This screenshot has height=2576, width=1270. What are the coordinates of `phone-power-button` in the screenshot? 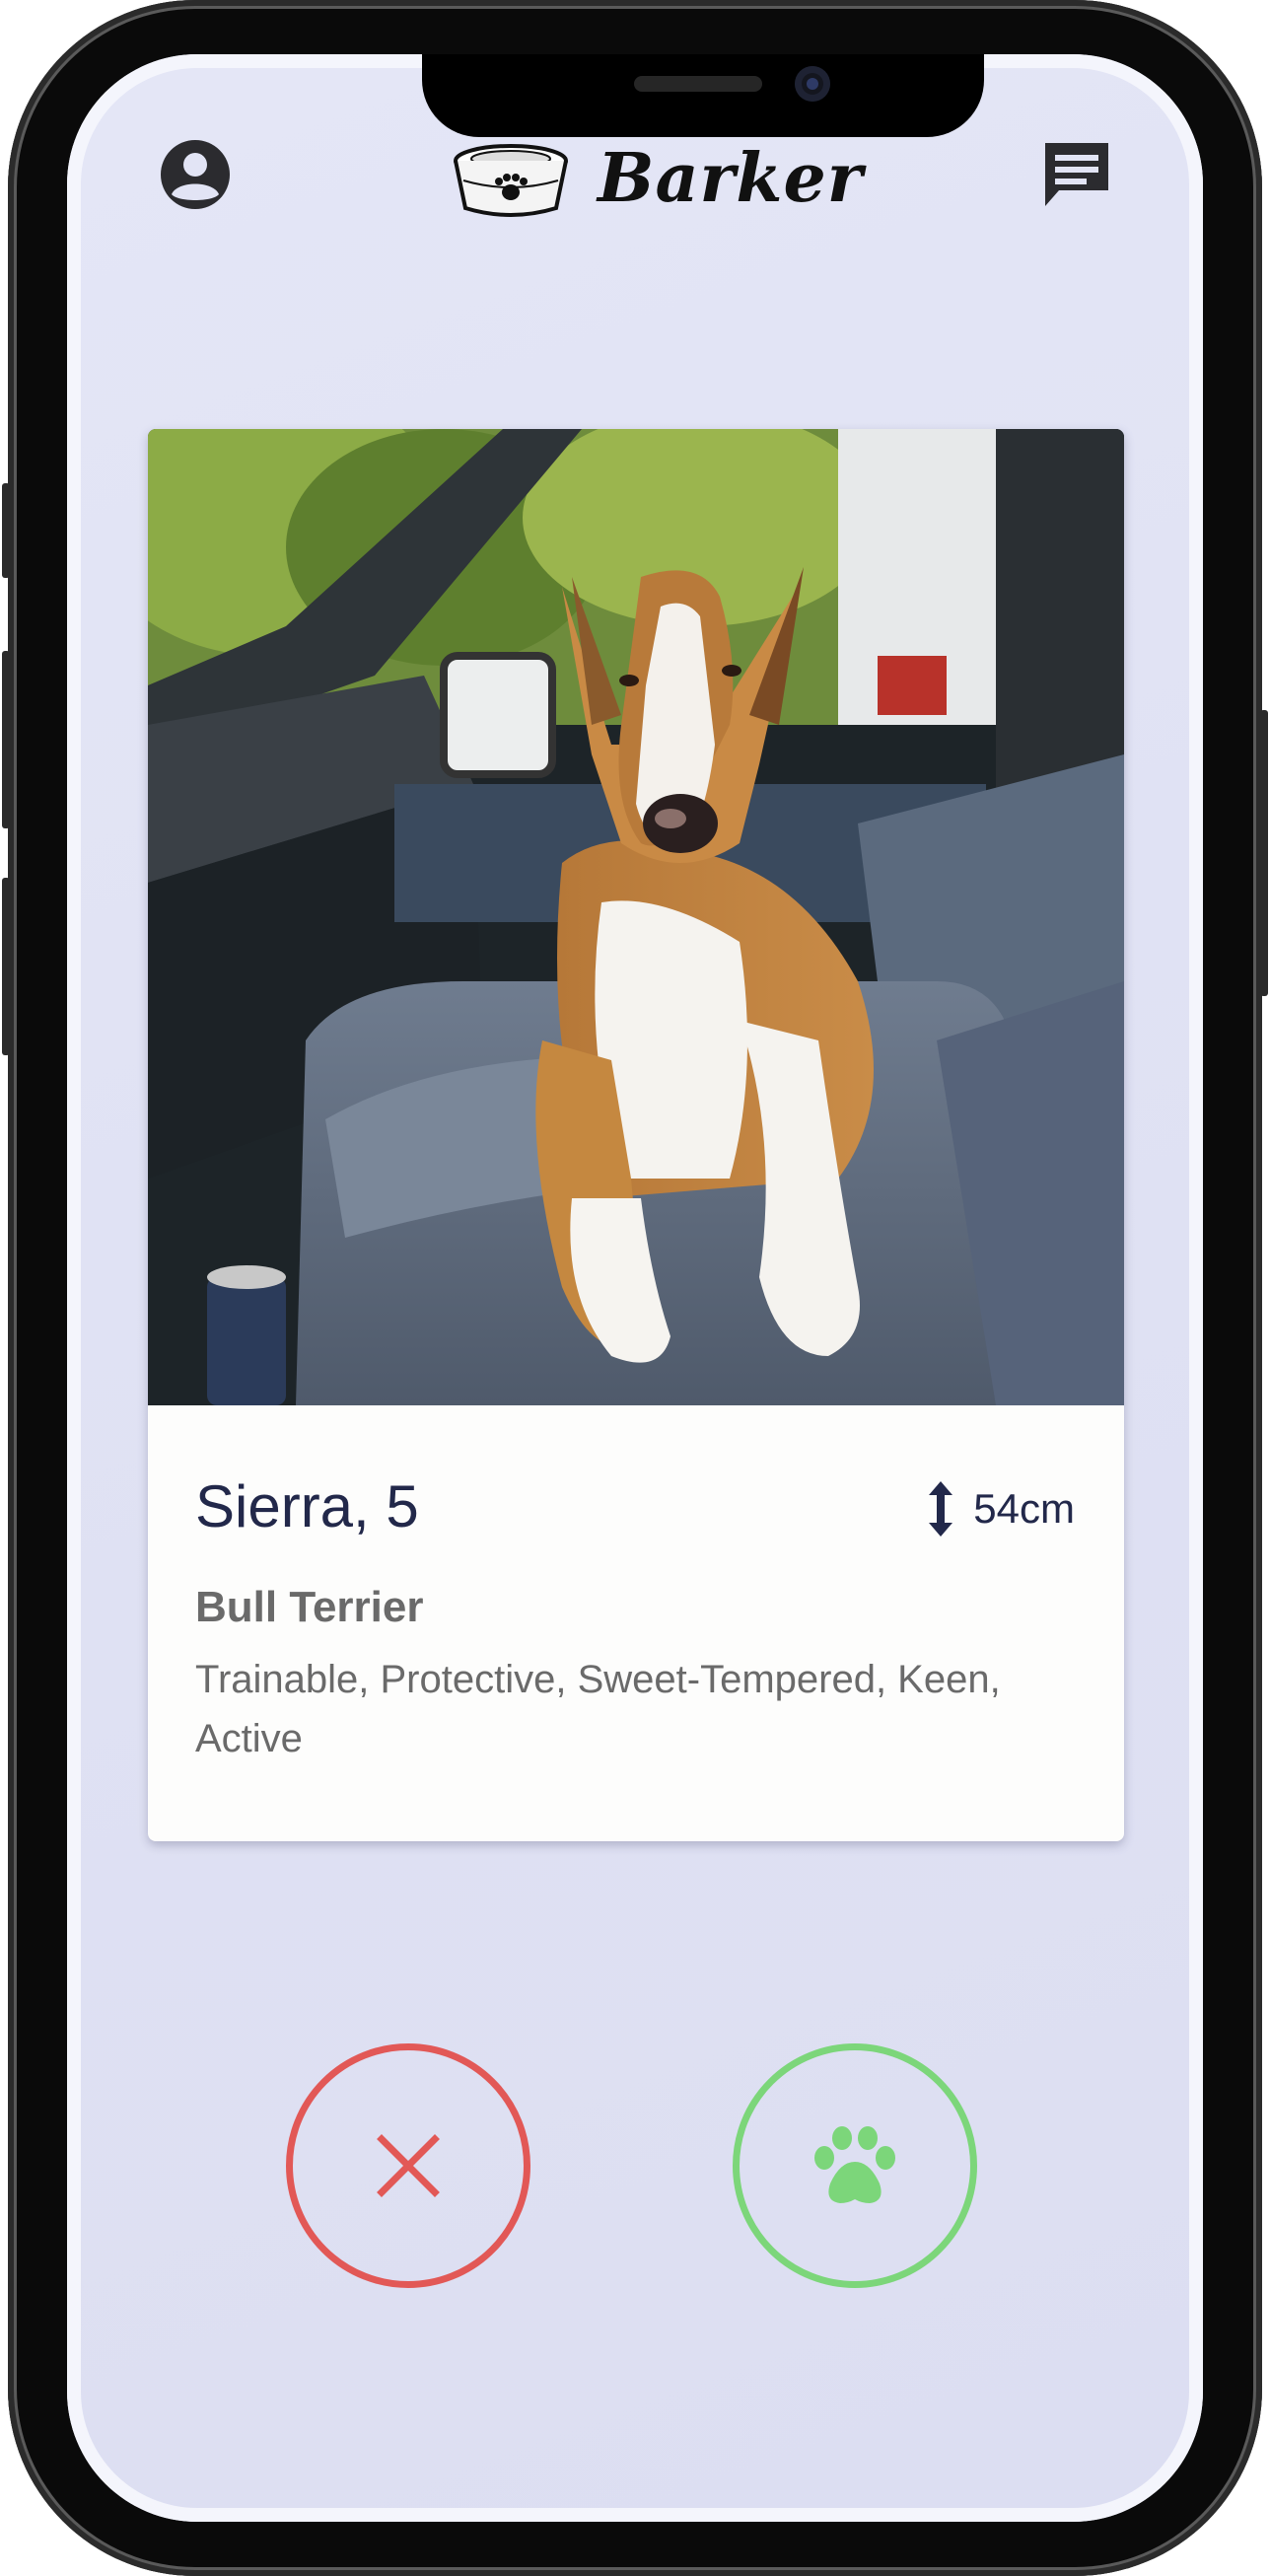 It's located at (1264, 853).